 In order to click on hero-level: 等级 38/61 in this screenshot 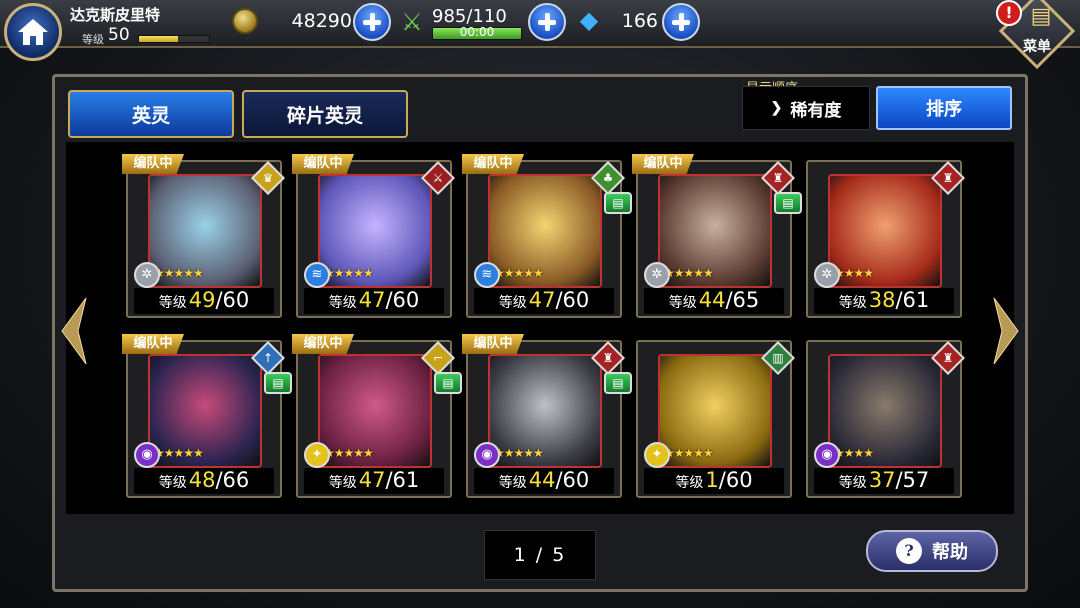, I will do `click(884, 301)`.